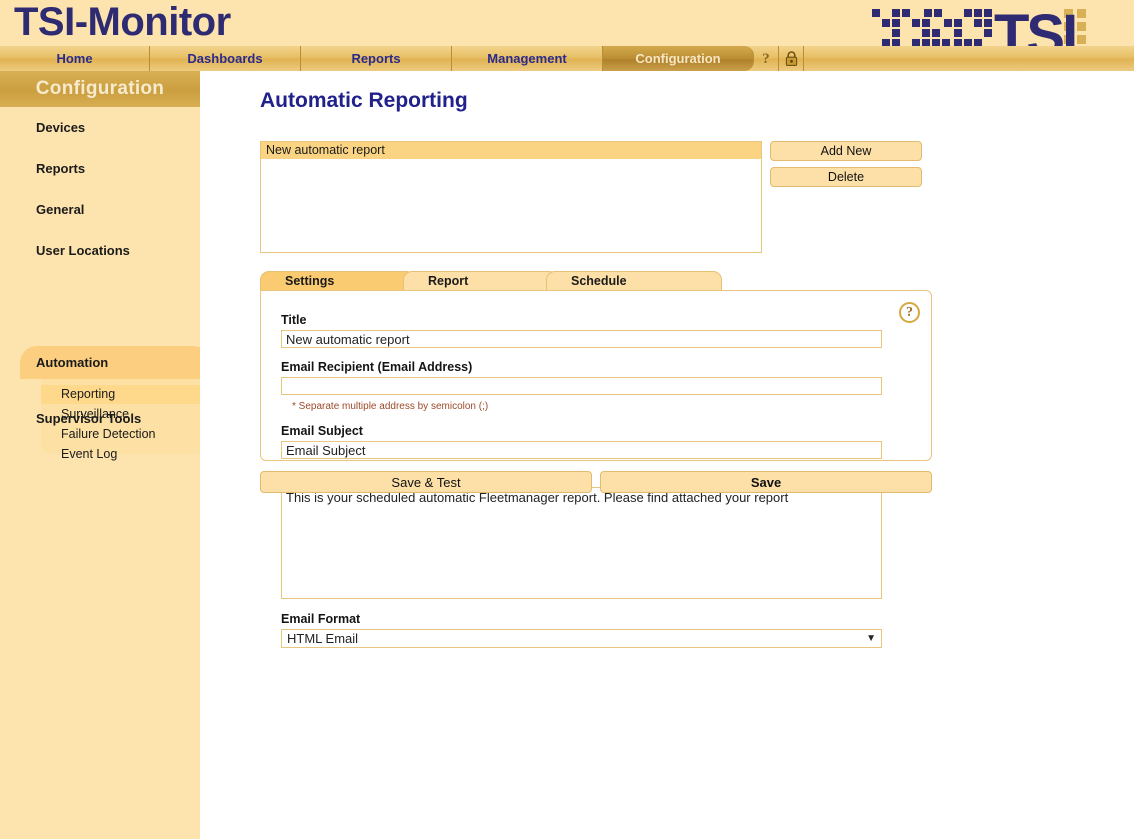 Image resolution: width=1134 pixels, height=839 pixels. I want to click on sidebar-item-user-locations: User Locations, so click(83, 250).